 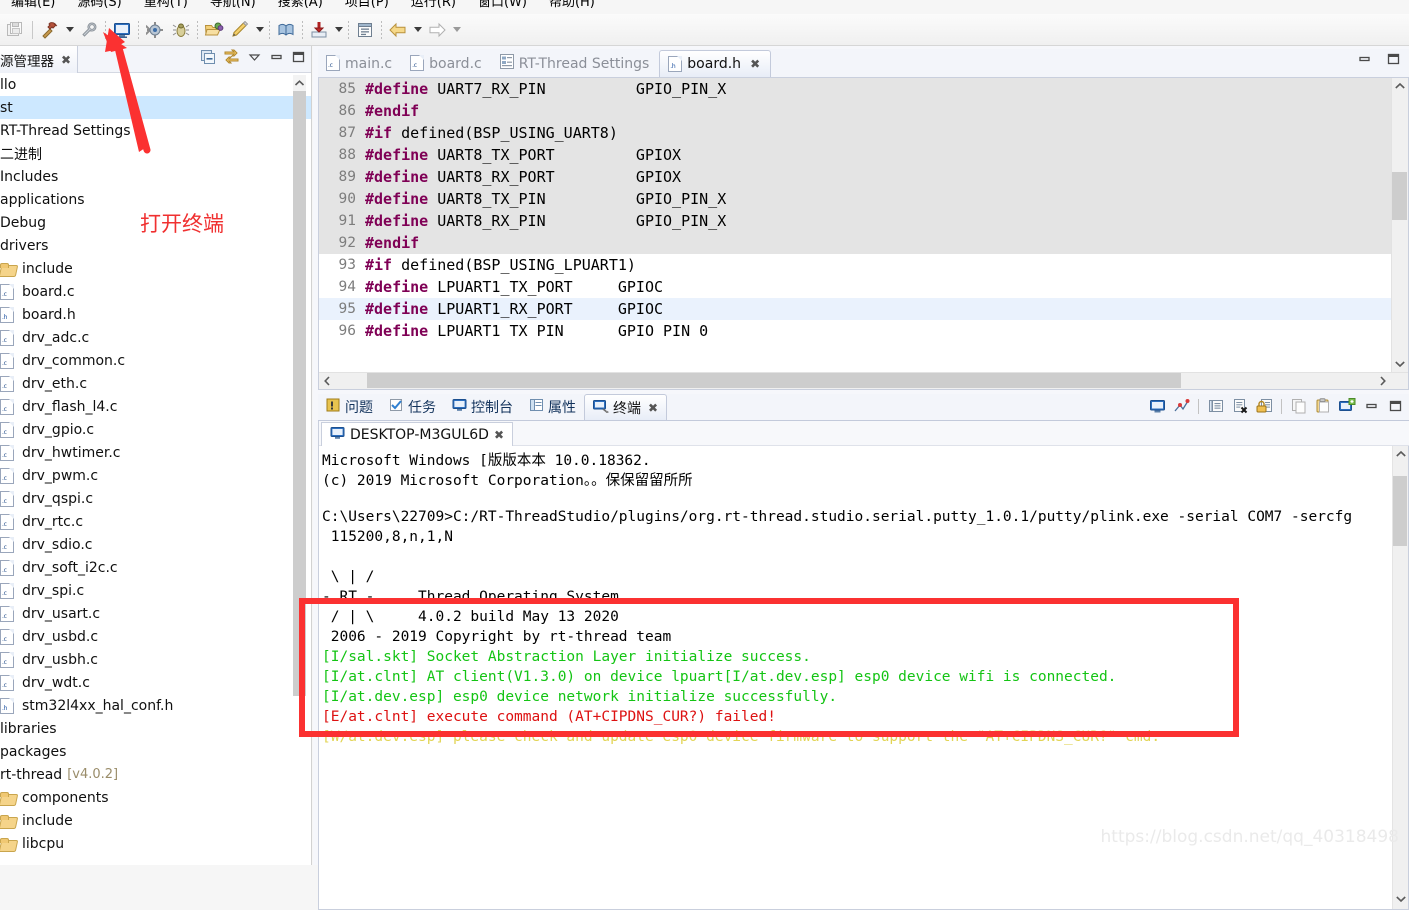 I want to click on code-line-94: 94 #define LPUART1_TX_PORT GPIOC, so click(x=863, y=287).